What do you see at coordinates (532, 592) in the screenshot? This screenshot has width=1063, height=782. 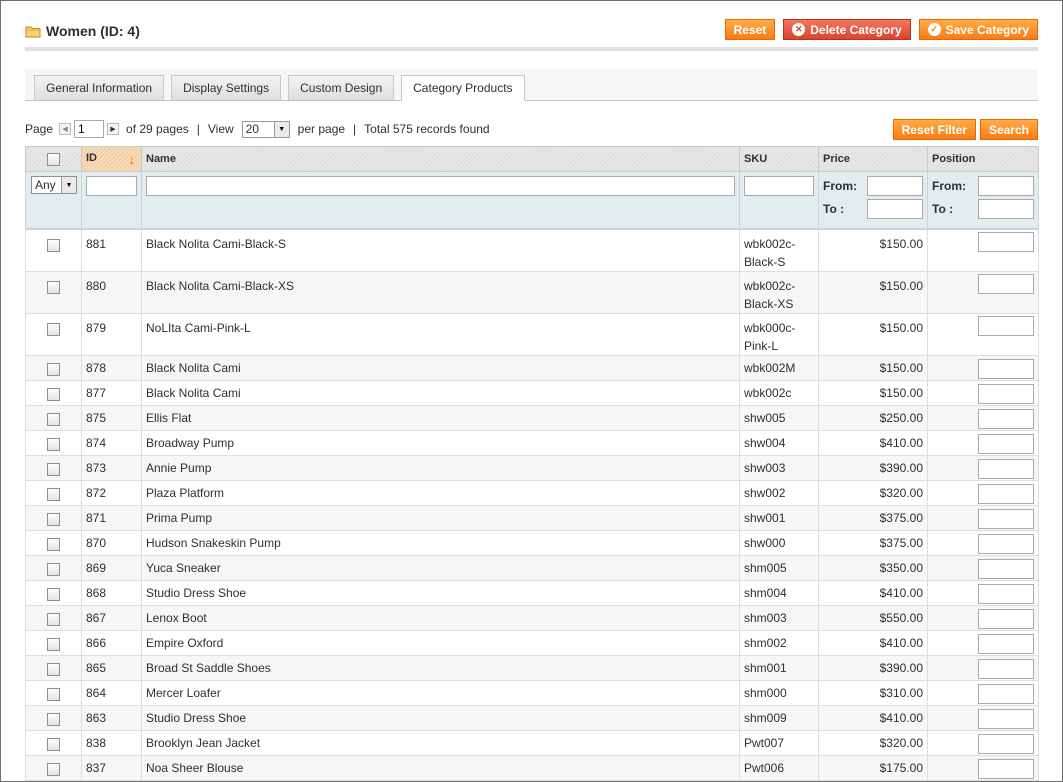 I see `table-row: 868 Studio Dress Shoe shm004 $410.00` at bounding box center [532, 592].